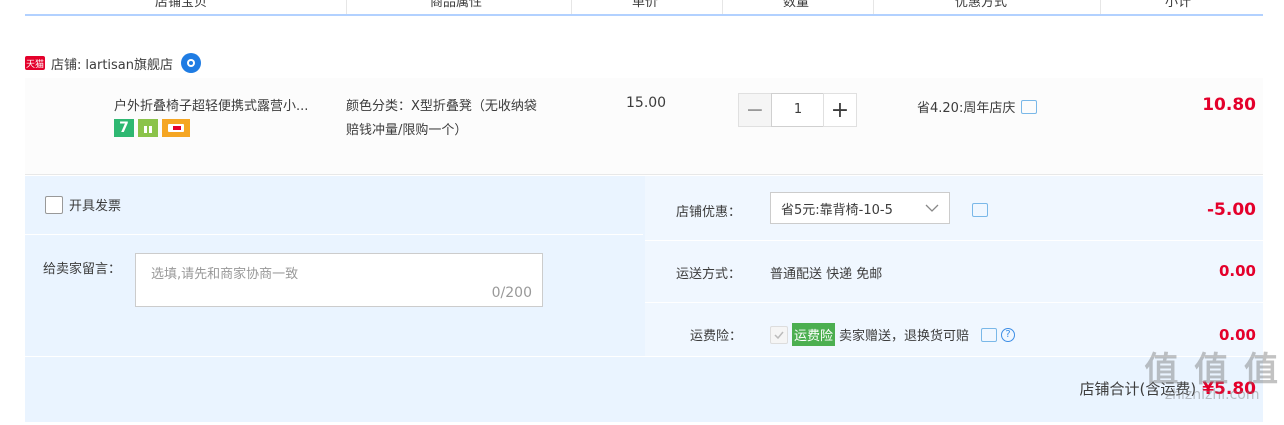 Image resolution: width=1284 pixels, height=425 pixels. Describe the element at coordinates (646, 103) in the screenshot. I see `item-price: 15.00` at that location.